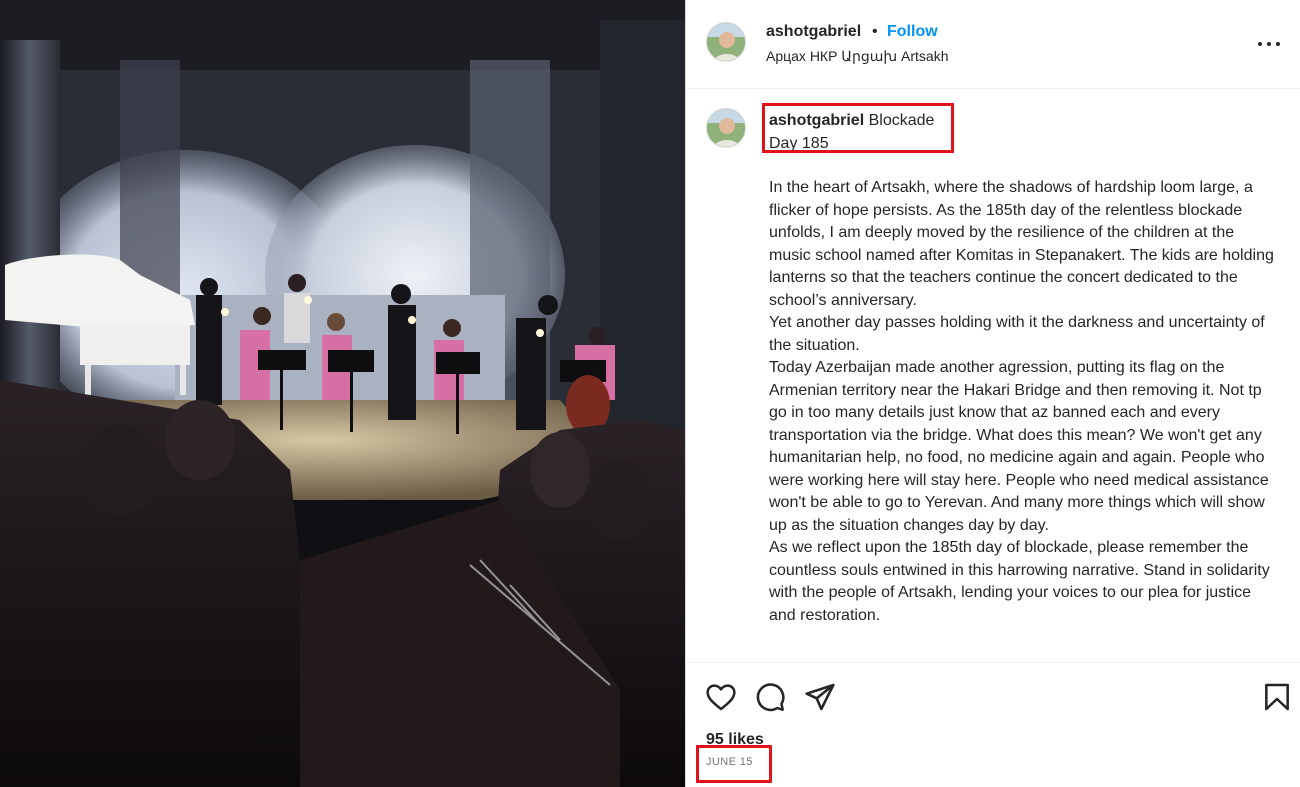  What do you see at coordinates (912, 32) in the screenshot?
I see `follow-button: Follow` at bounding box center [912, 32].